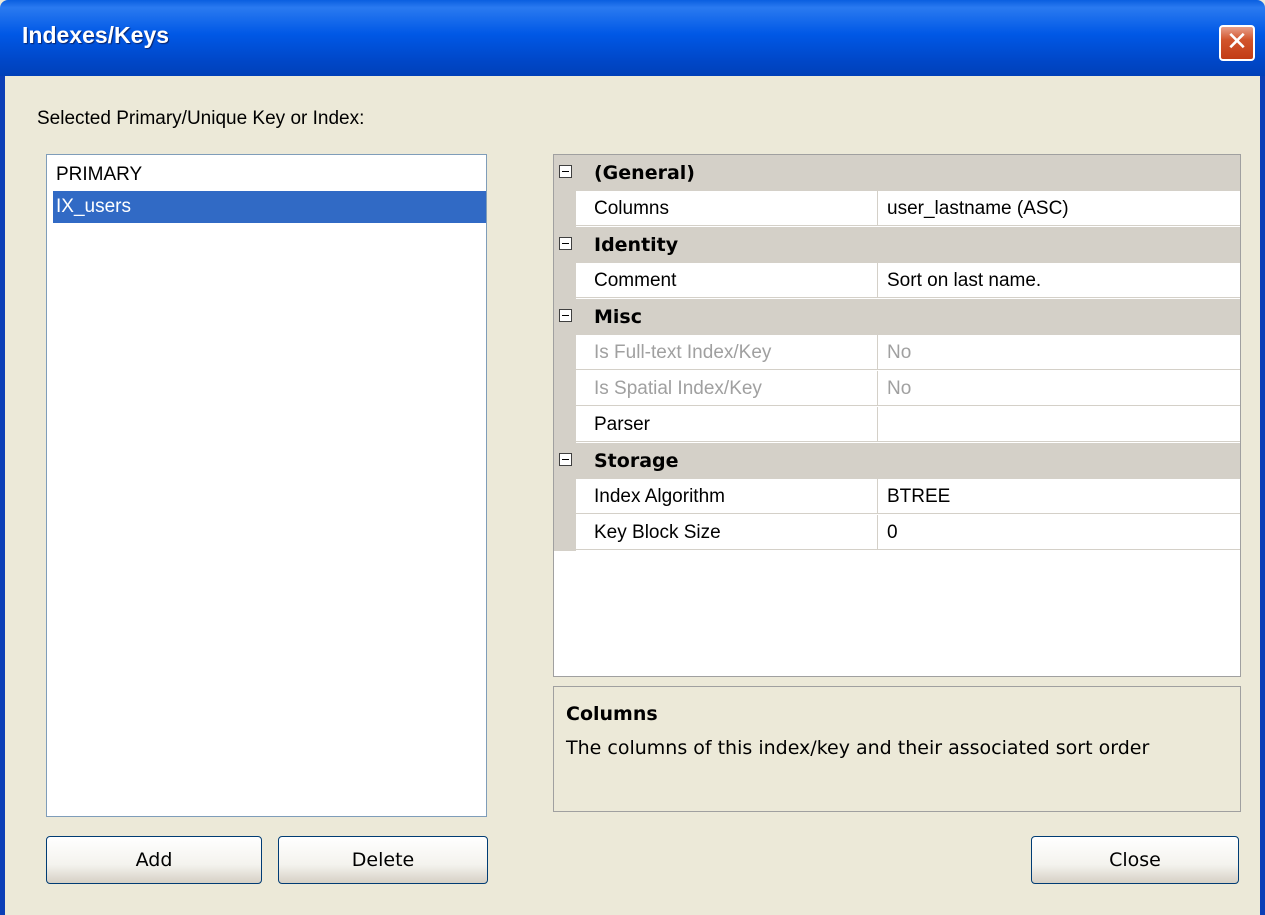 The image size is (1265, 915). I want to click on dialog-title: Indexes/Keys, so click(96, 35).